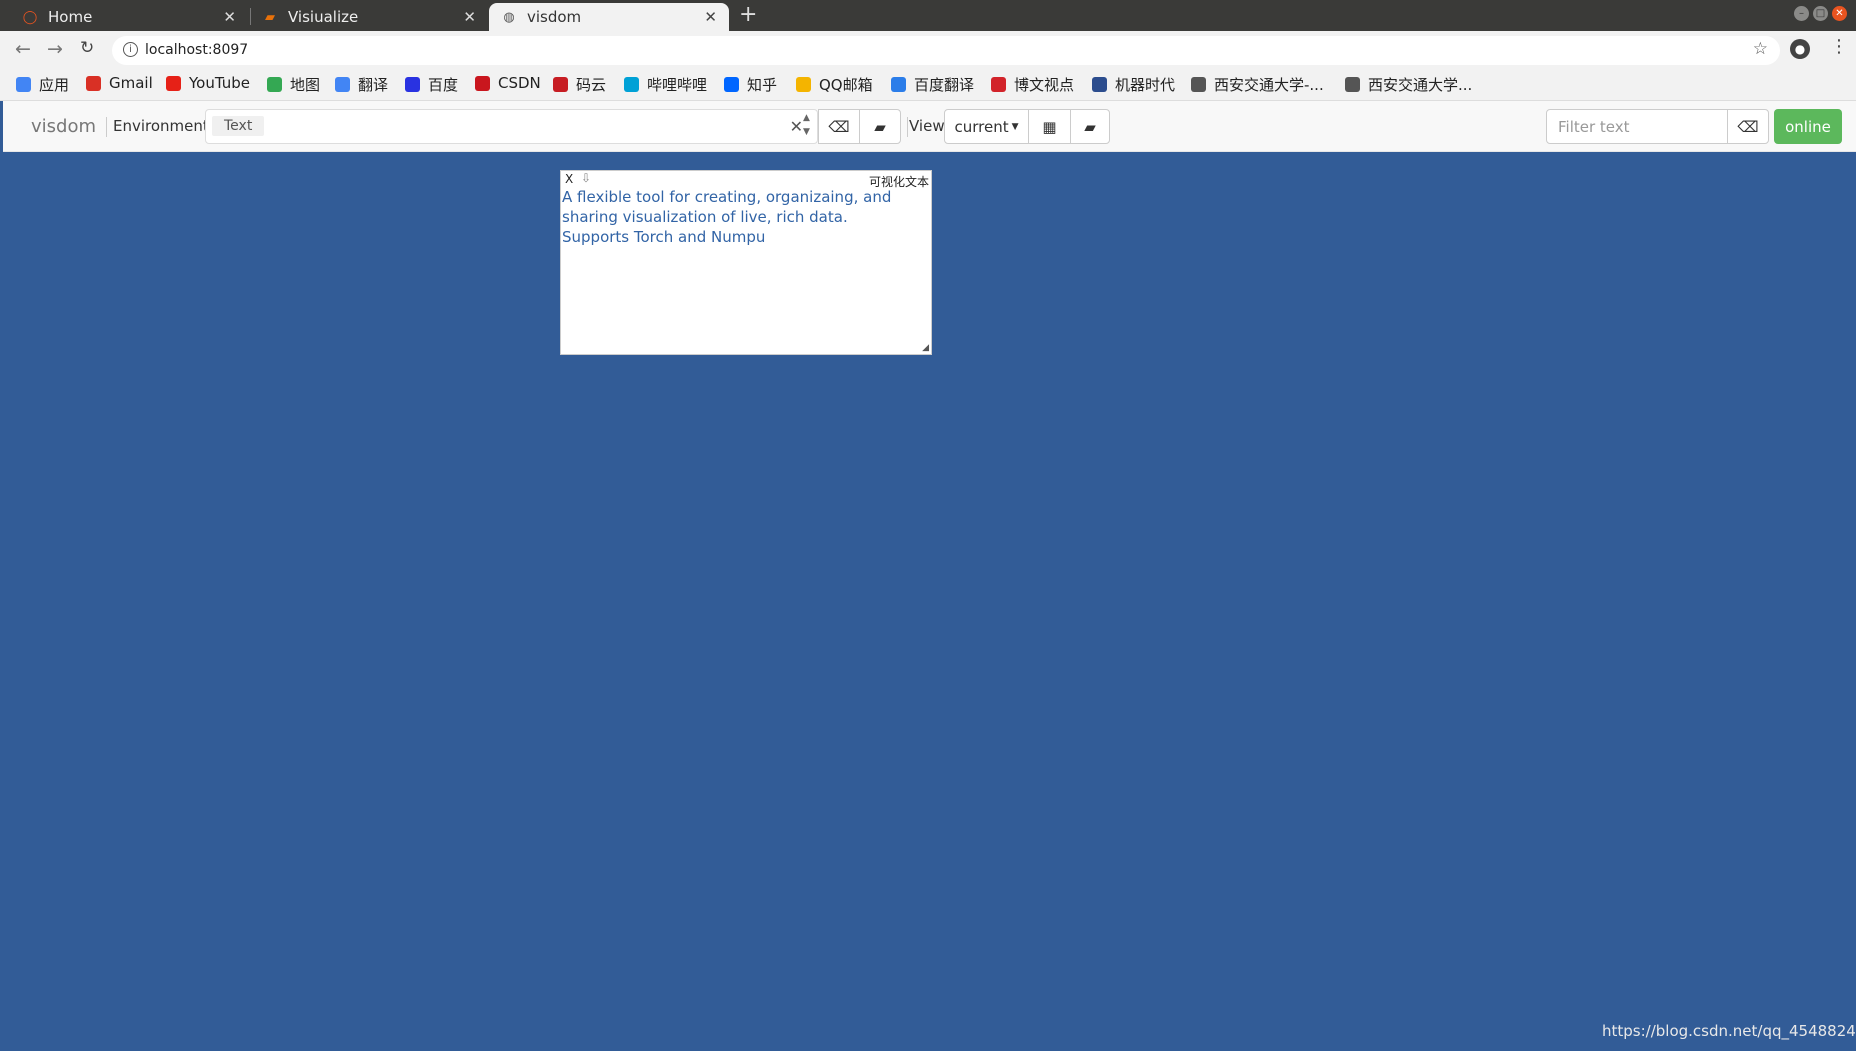 The height and width of the screenshot is (1051, 1856). What do you see at coordinates (270, 17) in the screenshot?
I see `book-icon: ▰` at bounding box center [270, 17].